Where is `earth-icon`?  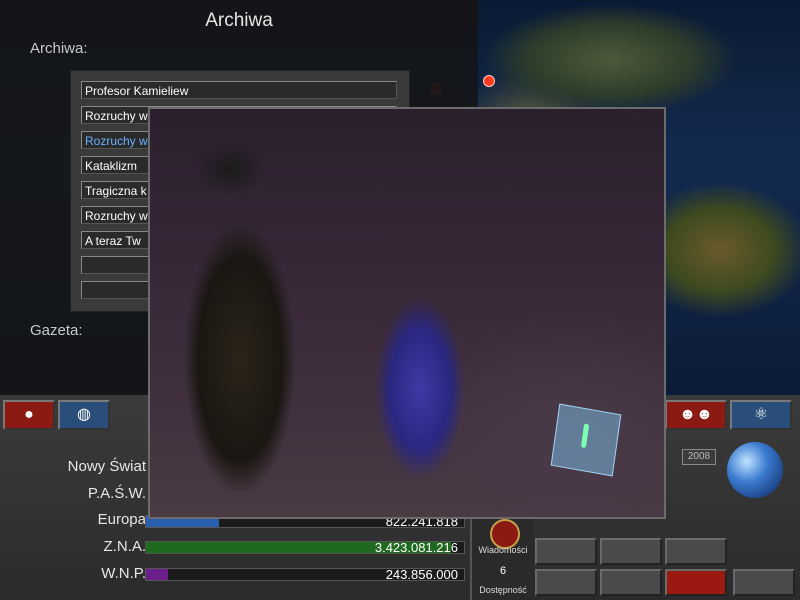
earth-icon is located at coordinates (755, 470).